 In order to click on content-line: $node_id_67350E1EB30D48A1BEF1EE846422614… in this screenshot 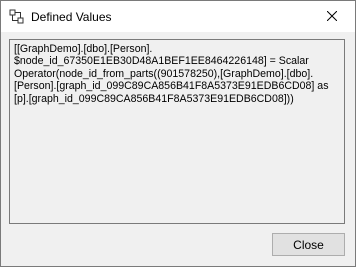, I will do `click(161, 61)`.